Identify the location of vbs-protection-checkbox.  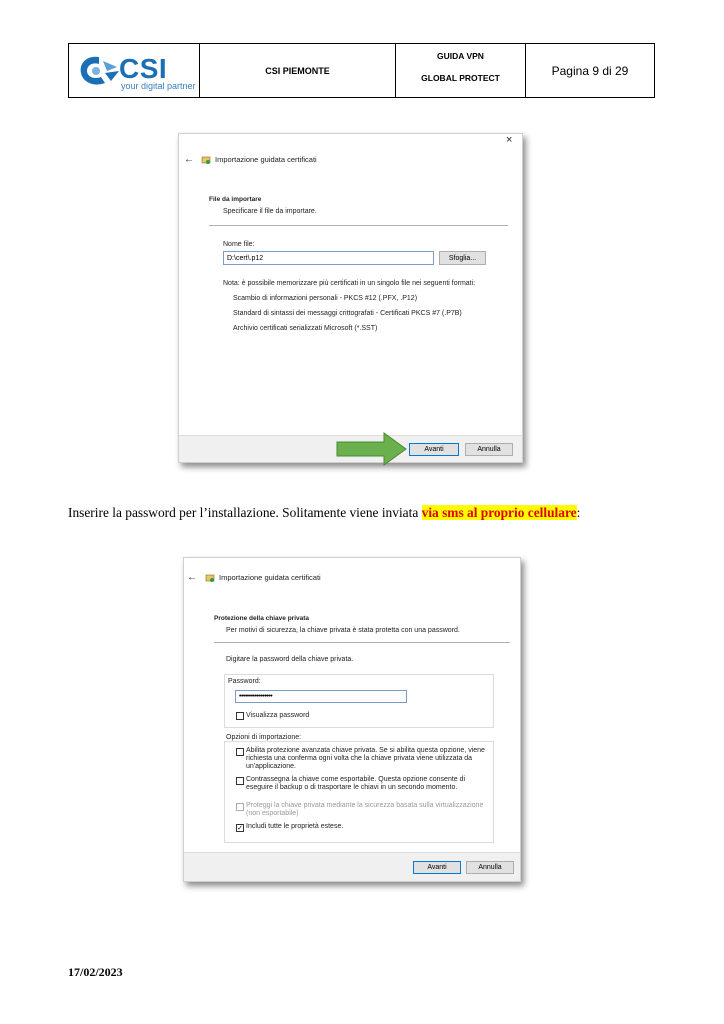
(240, 807).